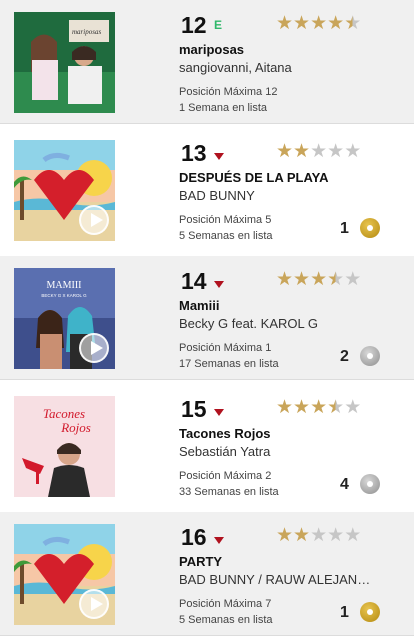  Describe the element at coordinates (194, 153) in the screenshot. I see `chart-position: 13` at that location.